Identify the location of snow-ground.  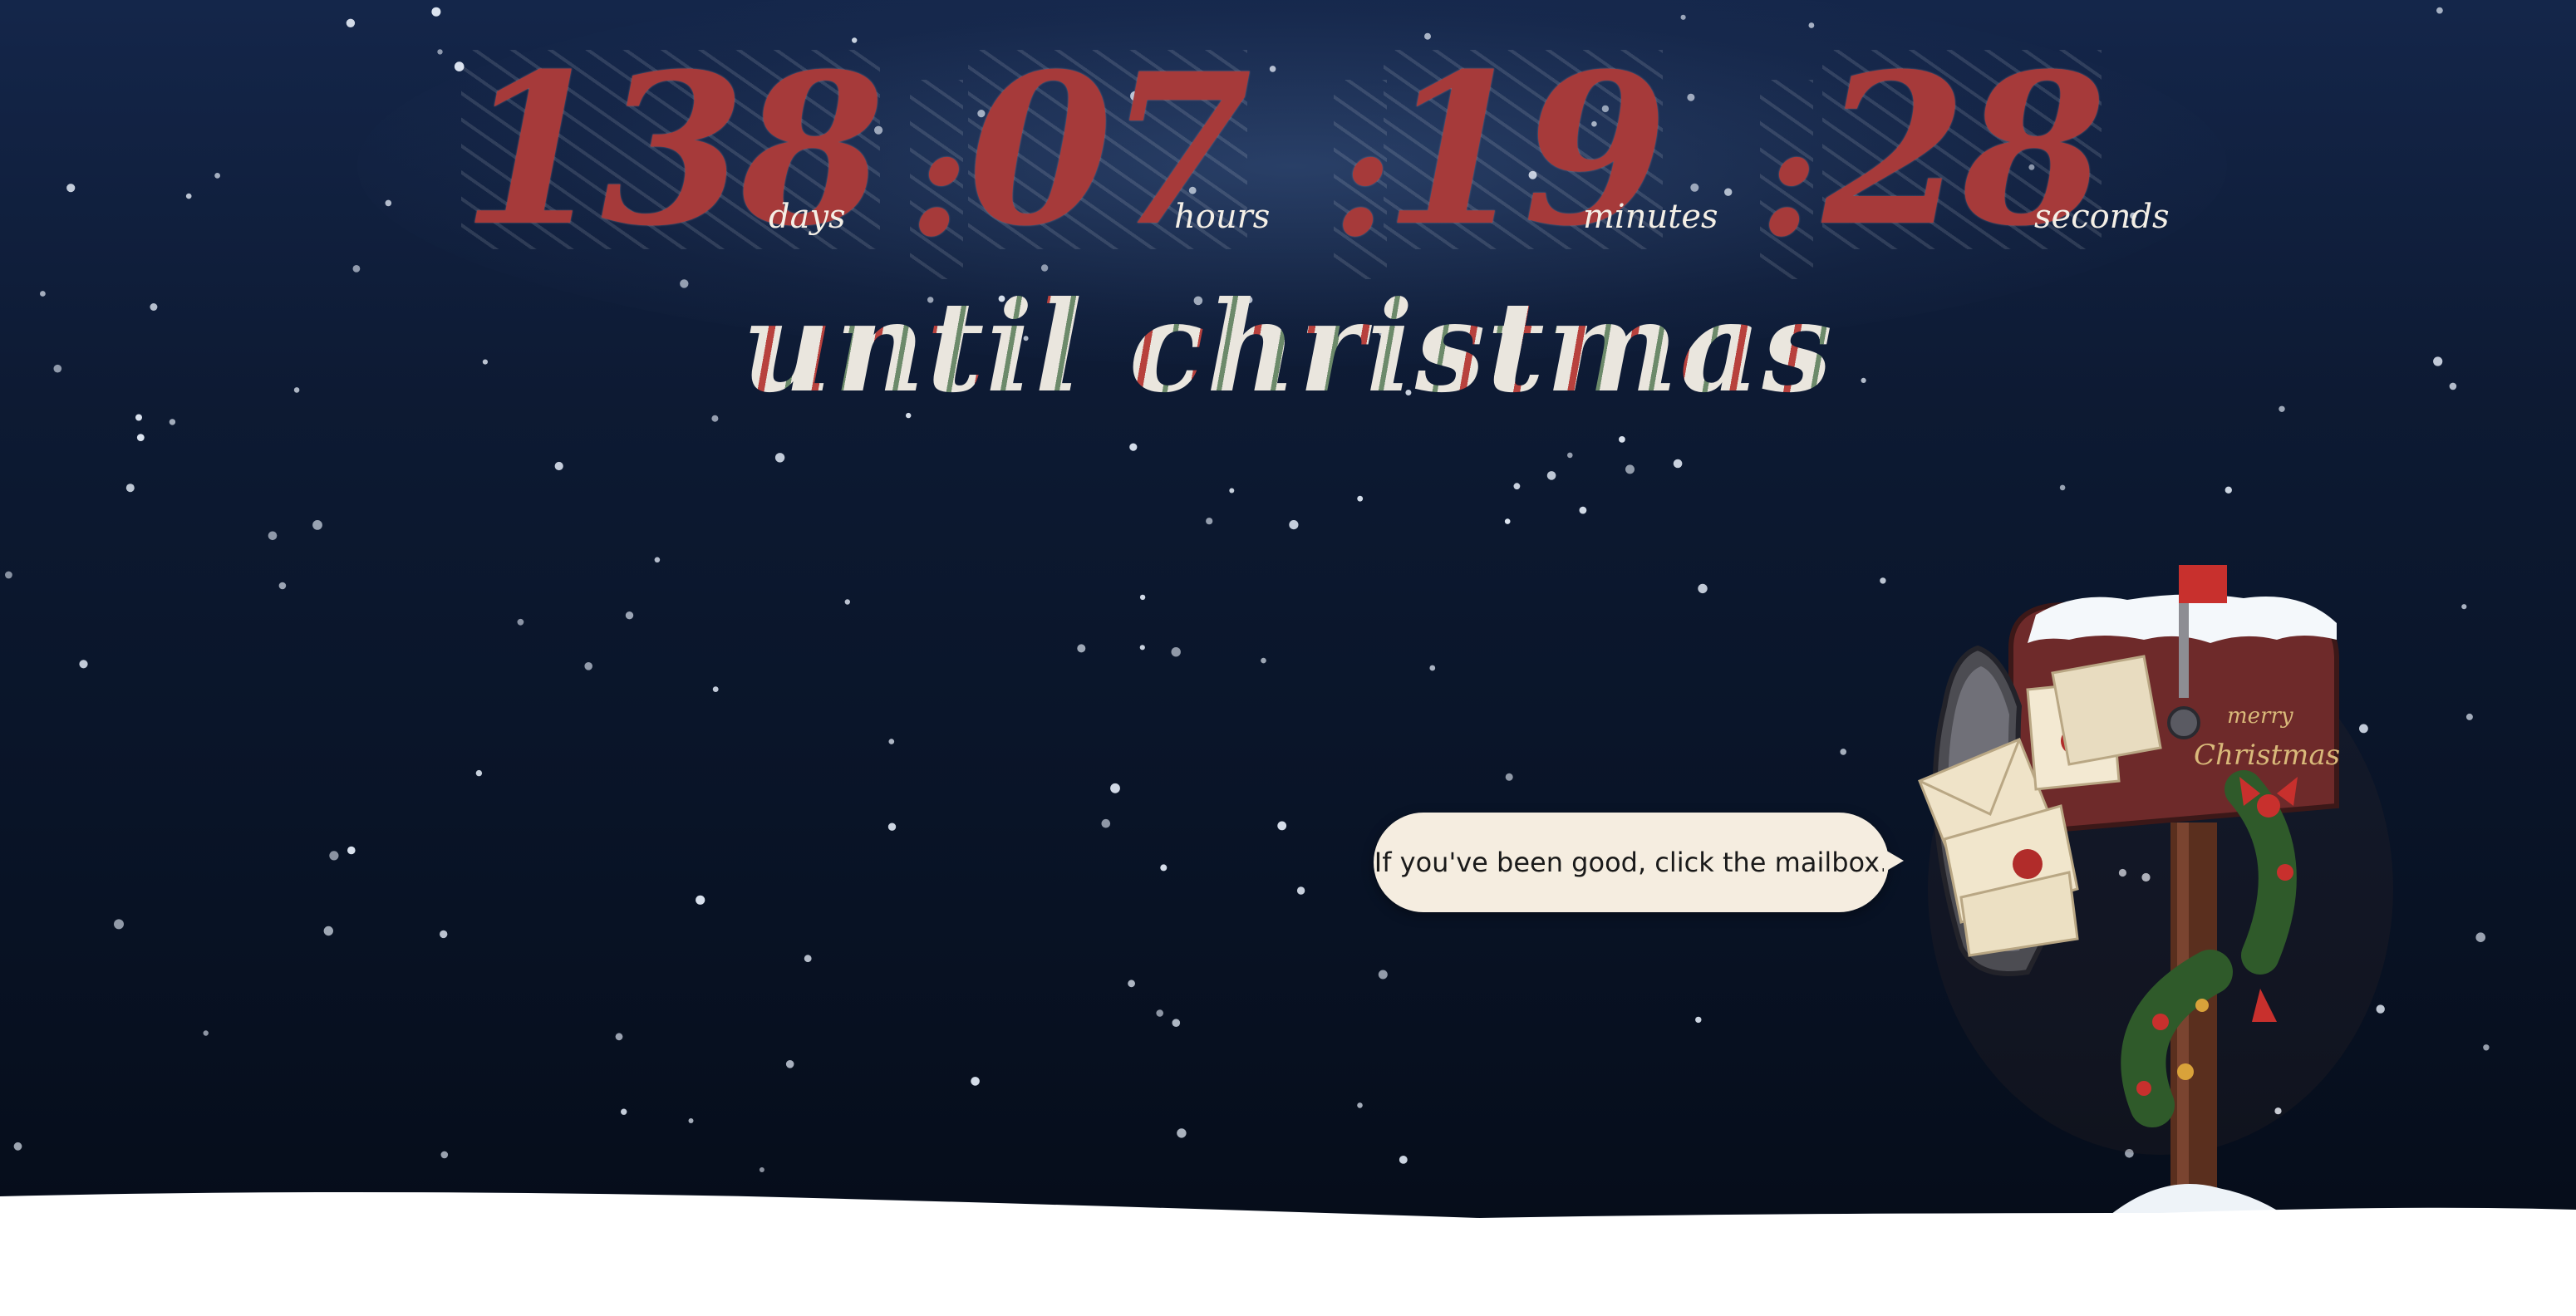
(1288, 1254).